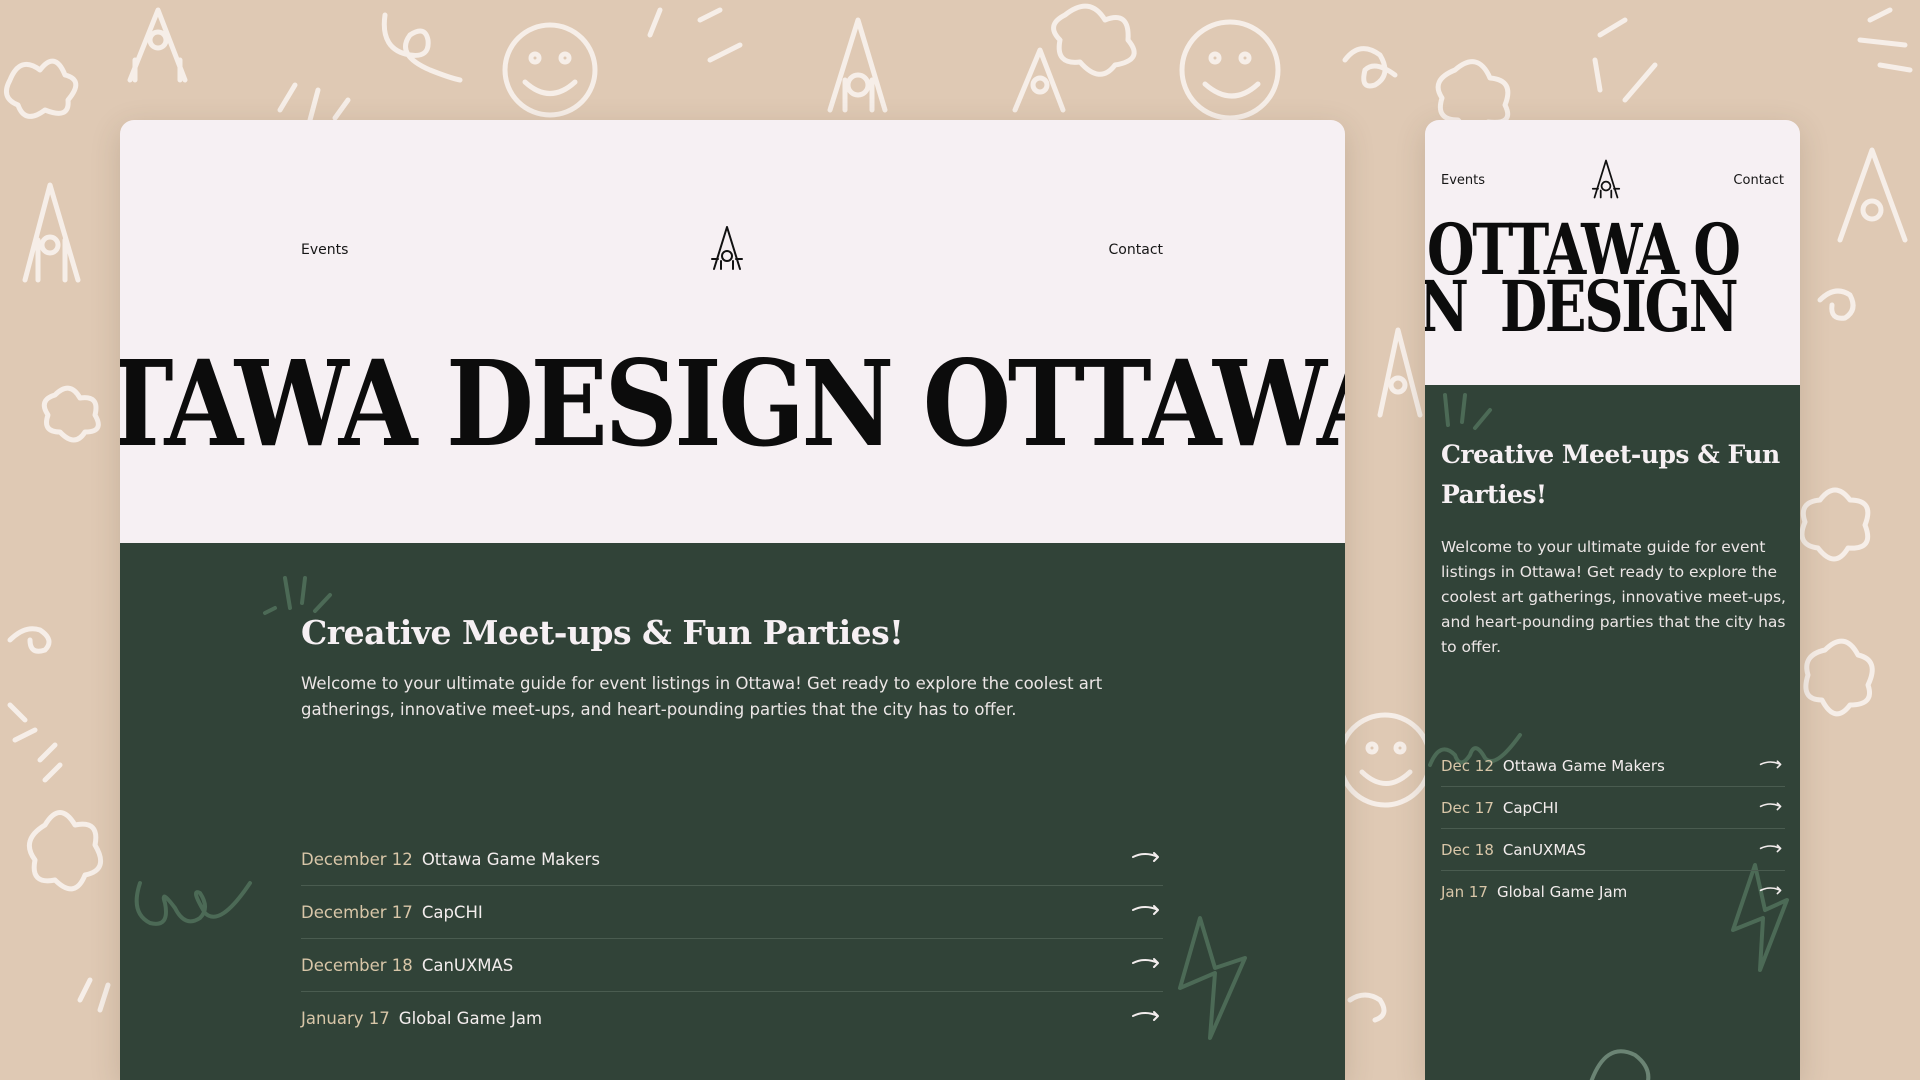  Describe the element at coordinates (1467, 411) in the screenshot. I see `sparkle-doodle-icon` at that location.